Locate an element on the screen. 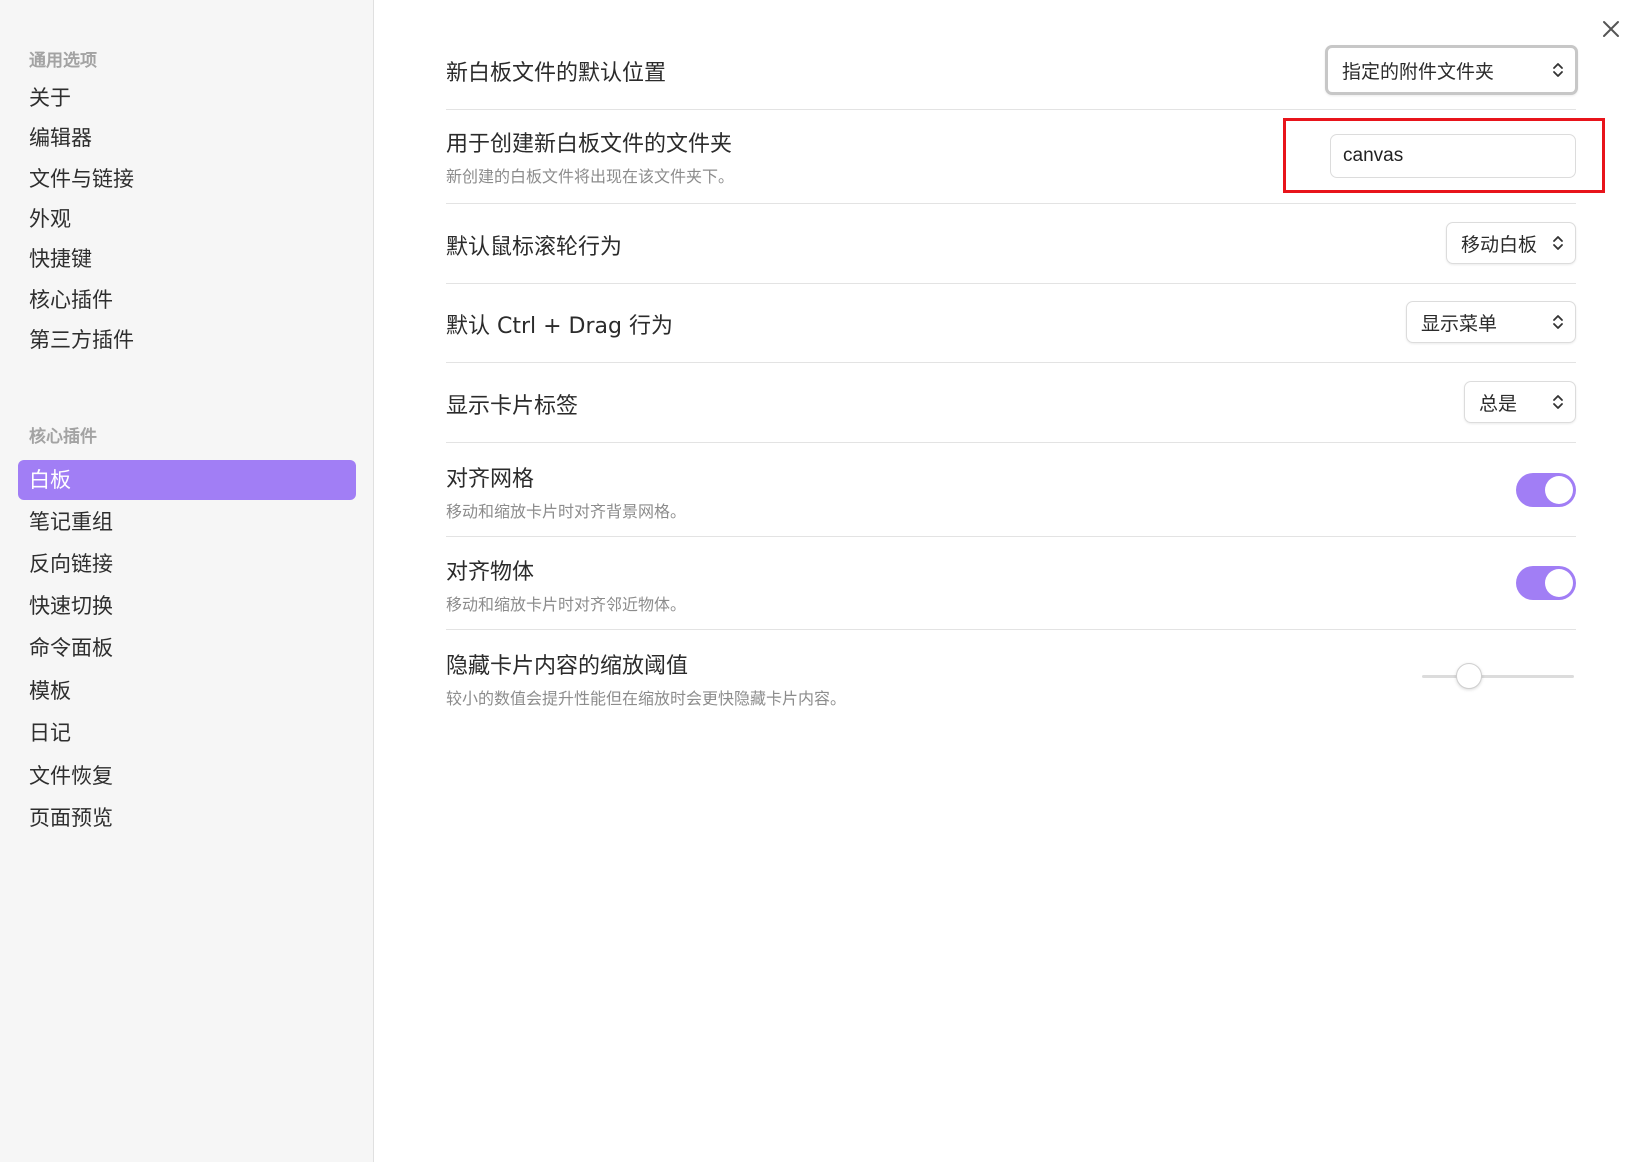 This screenshot has width=1651, height=1162. sidebar-item-templates: 模板 is located at coordinates (187, 691).